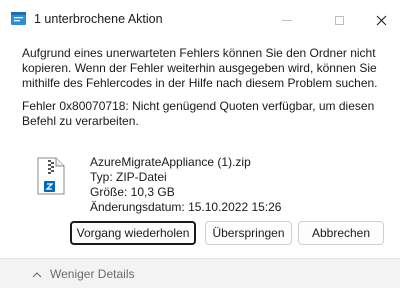 The image size is (400, 288). I want to click on retry-button: Vorgang wiederholen, so click(133, 233).